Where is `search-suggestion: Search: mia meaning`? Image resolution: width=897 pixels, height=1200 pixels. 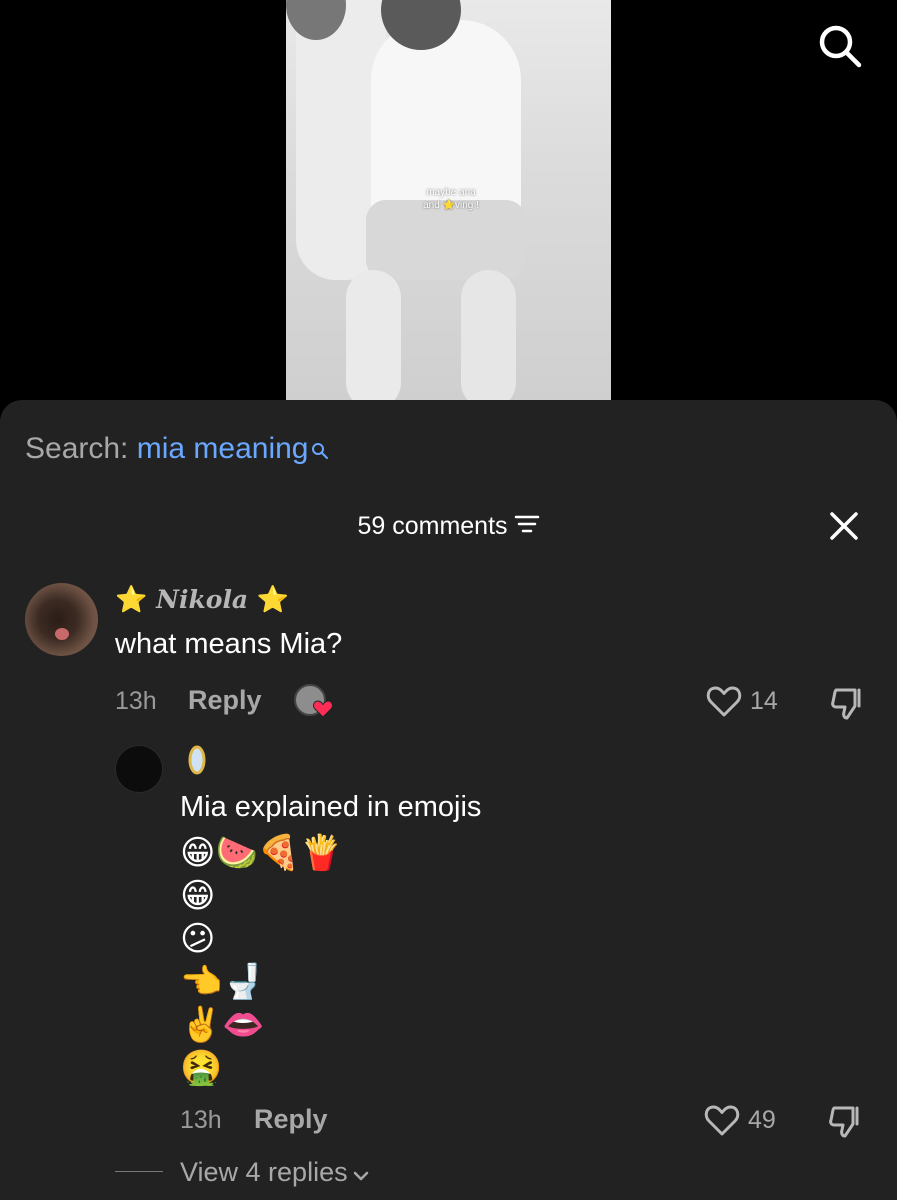 search-suggestion: Search: mia meaning is located at coordinates (177, 450).